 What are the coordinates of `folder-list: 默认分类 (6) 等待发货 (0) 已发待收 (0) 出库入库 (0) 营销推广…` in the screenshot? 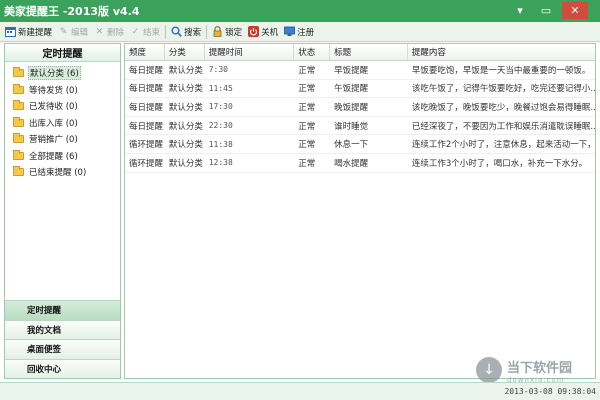 It's located at (62, 121).